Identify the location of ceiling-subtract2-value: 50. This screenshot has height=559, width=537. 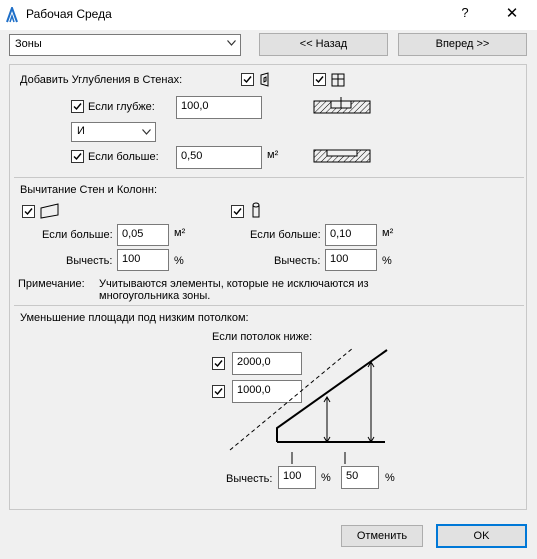
(352, 476).